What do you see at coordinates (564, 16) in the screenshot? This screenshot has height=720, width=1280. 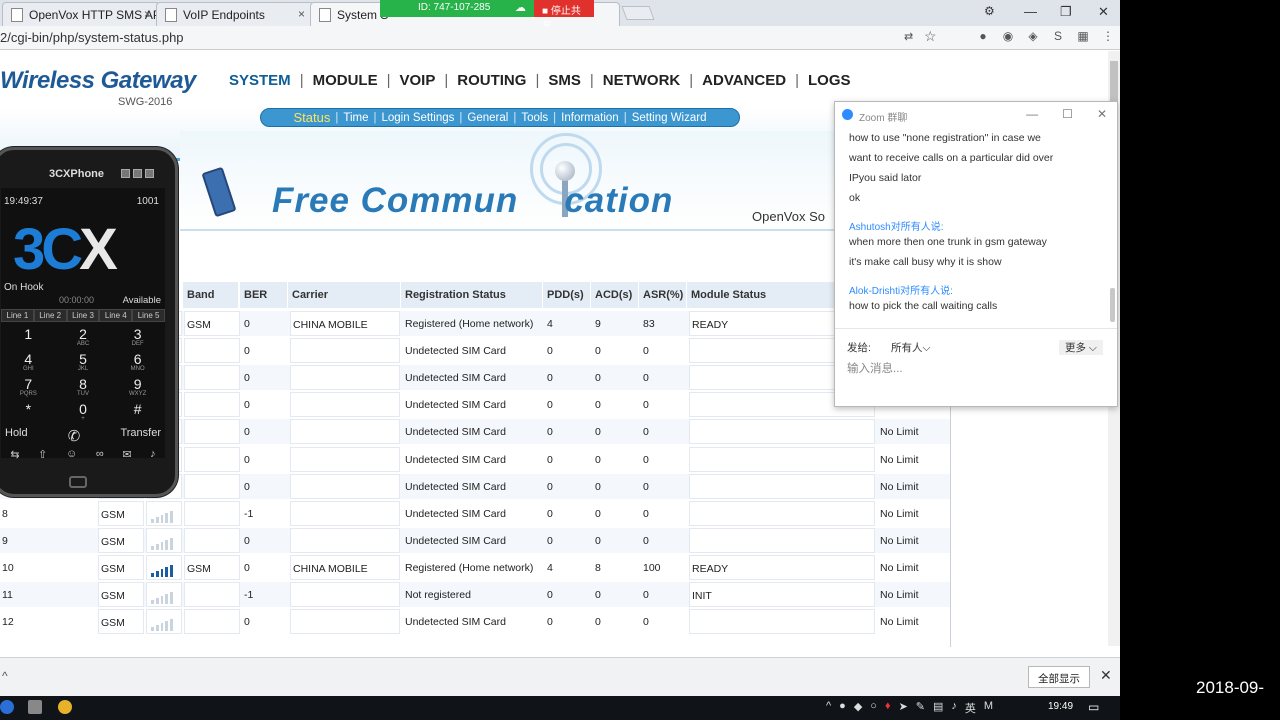 I see `stop-share-button: ■ 停止共享` at bounding box center [564, 16].